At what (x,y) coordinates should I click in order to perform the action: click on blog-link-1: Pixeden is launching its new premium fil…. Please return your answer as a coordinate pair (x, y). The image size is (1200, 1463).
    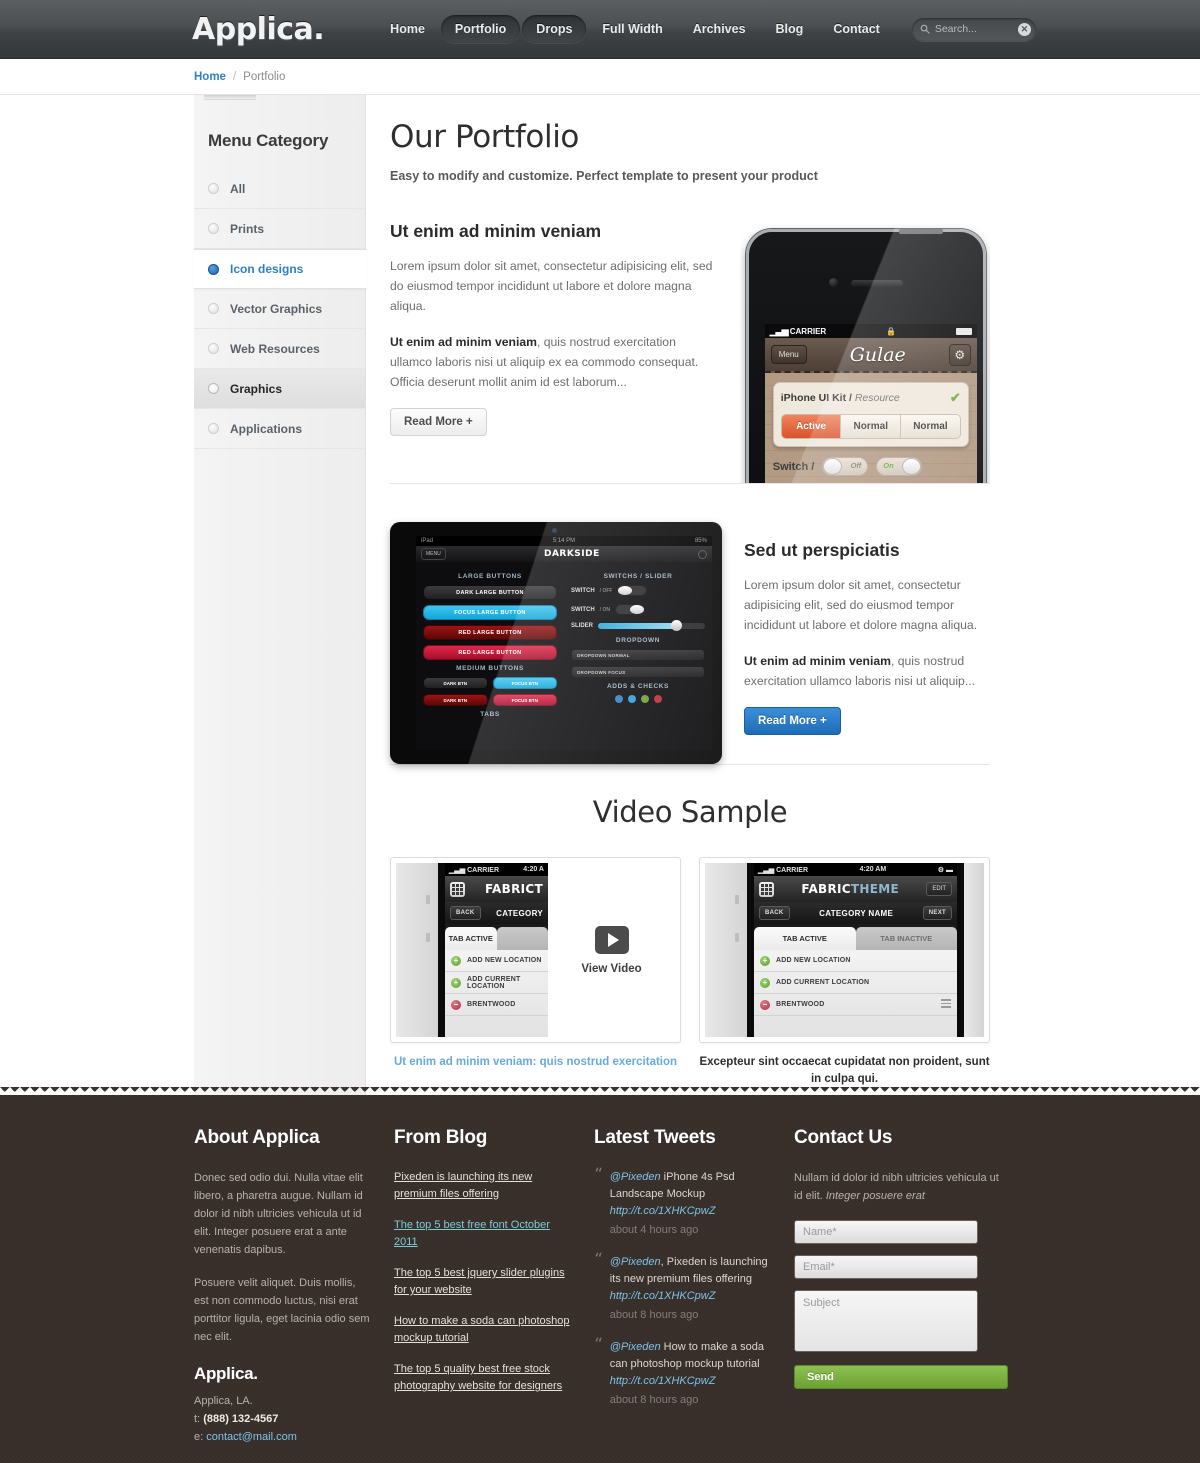
    Looking at the image, I should click on (482, 1186).